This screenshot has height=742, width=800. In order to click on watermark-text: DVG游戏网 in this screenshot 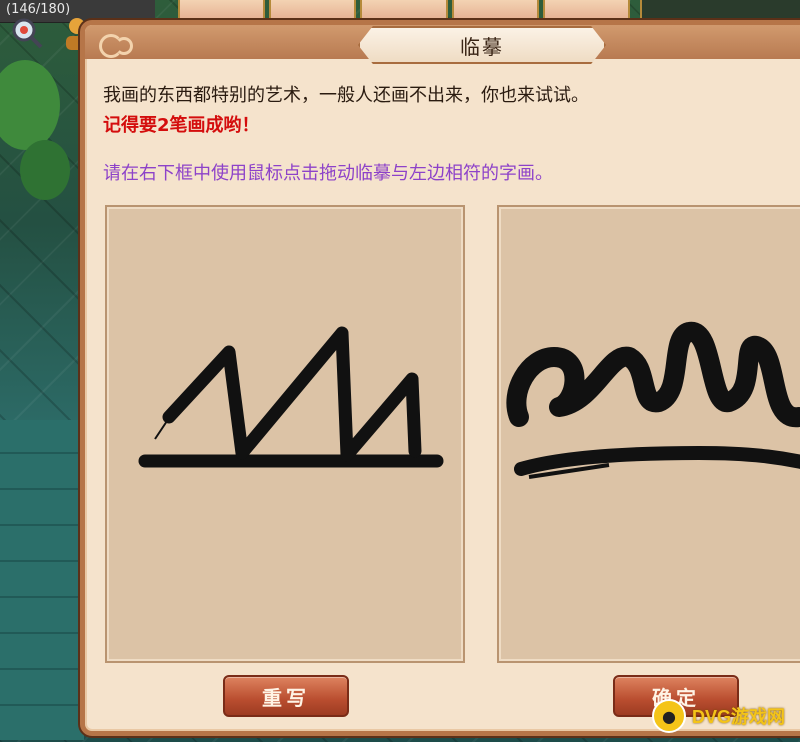, I will do `click(739, 717)`.